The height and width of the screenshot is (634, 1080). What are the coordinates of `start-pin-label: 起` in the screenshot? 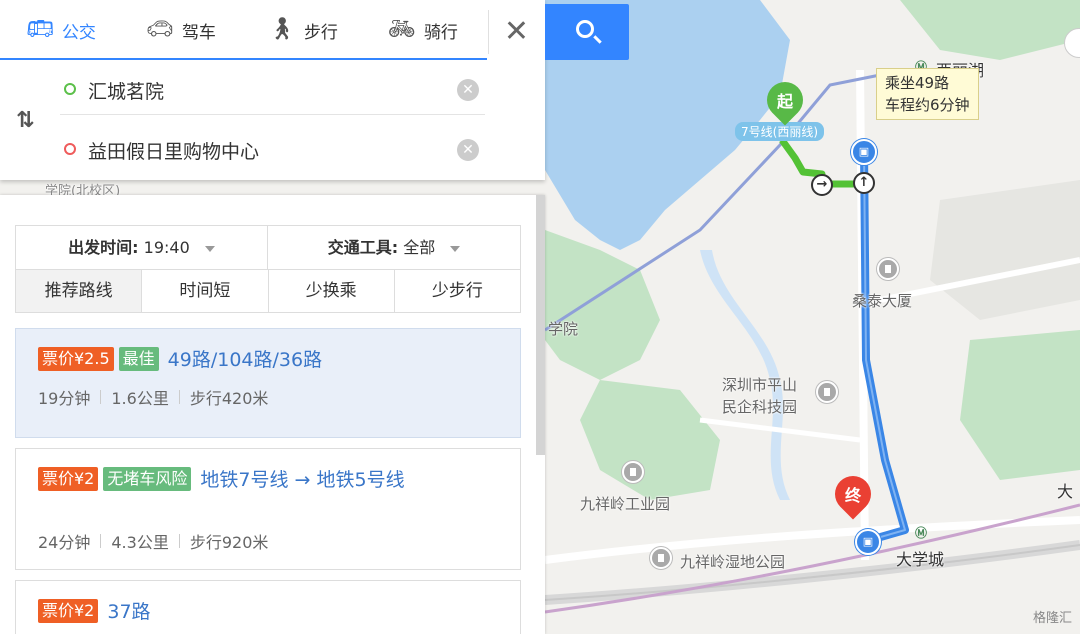 It's located at (784, 101).